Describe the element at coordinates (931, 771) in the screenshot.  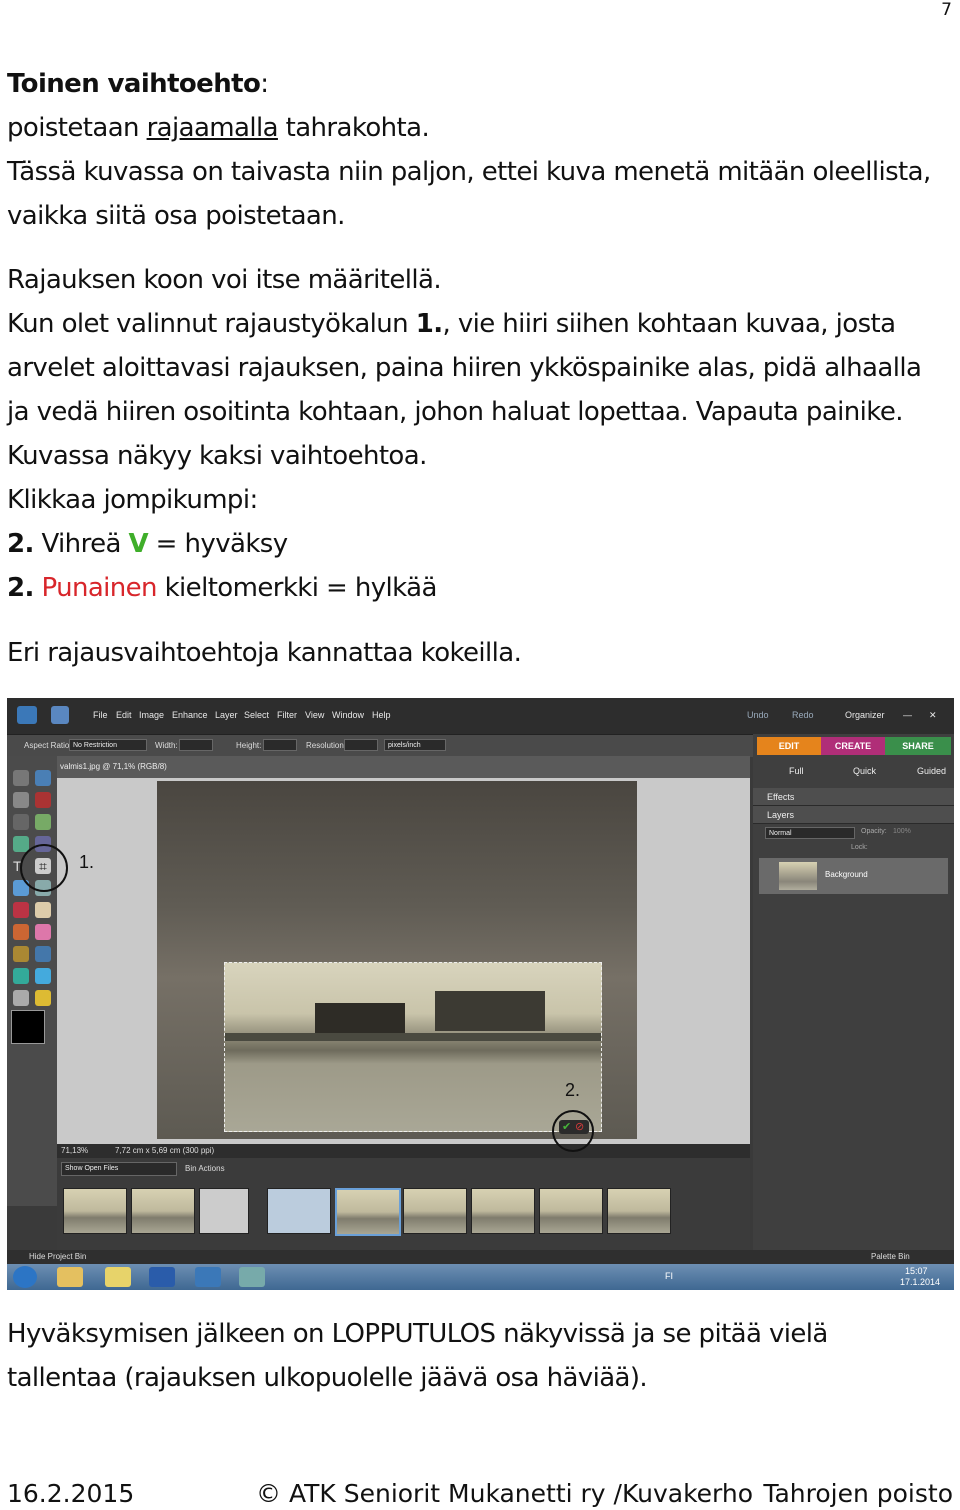
I see `mode-guided-button: Guided` at that location.